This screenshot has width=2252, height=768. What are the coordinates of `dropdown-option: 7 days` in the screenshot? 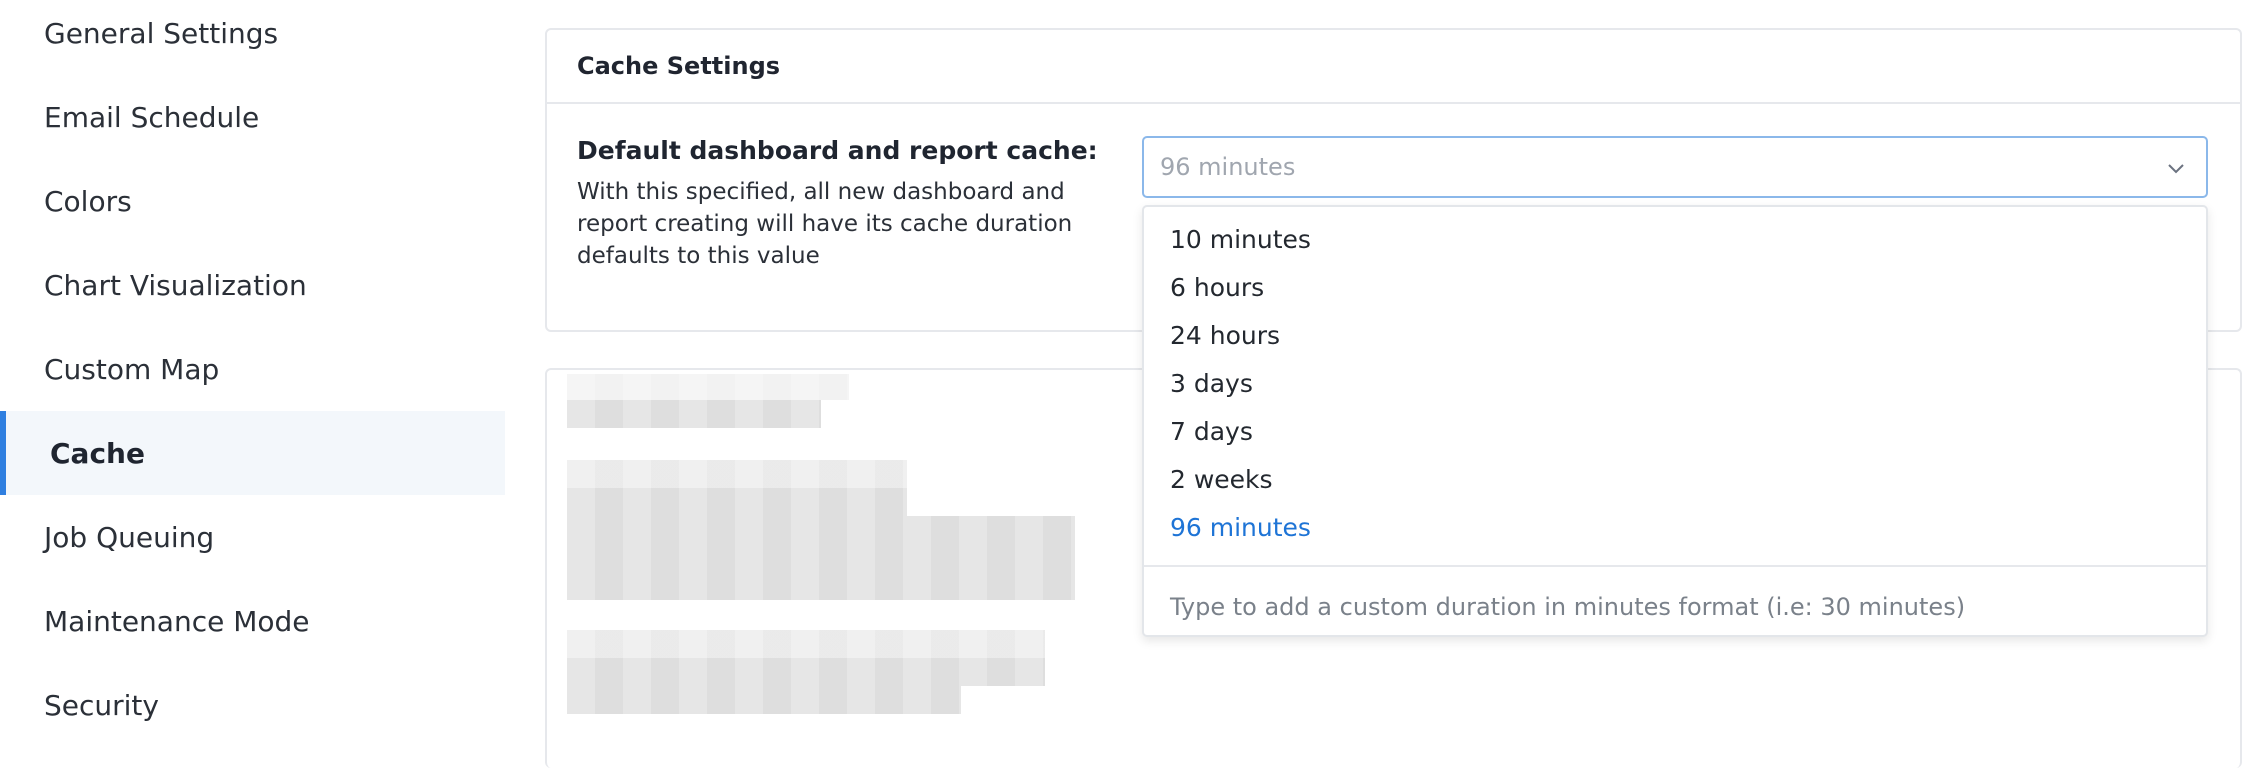 It's located at (1211, 431).